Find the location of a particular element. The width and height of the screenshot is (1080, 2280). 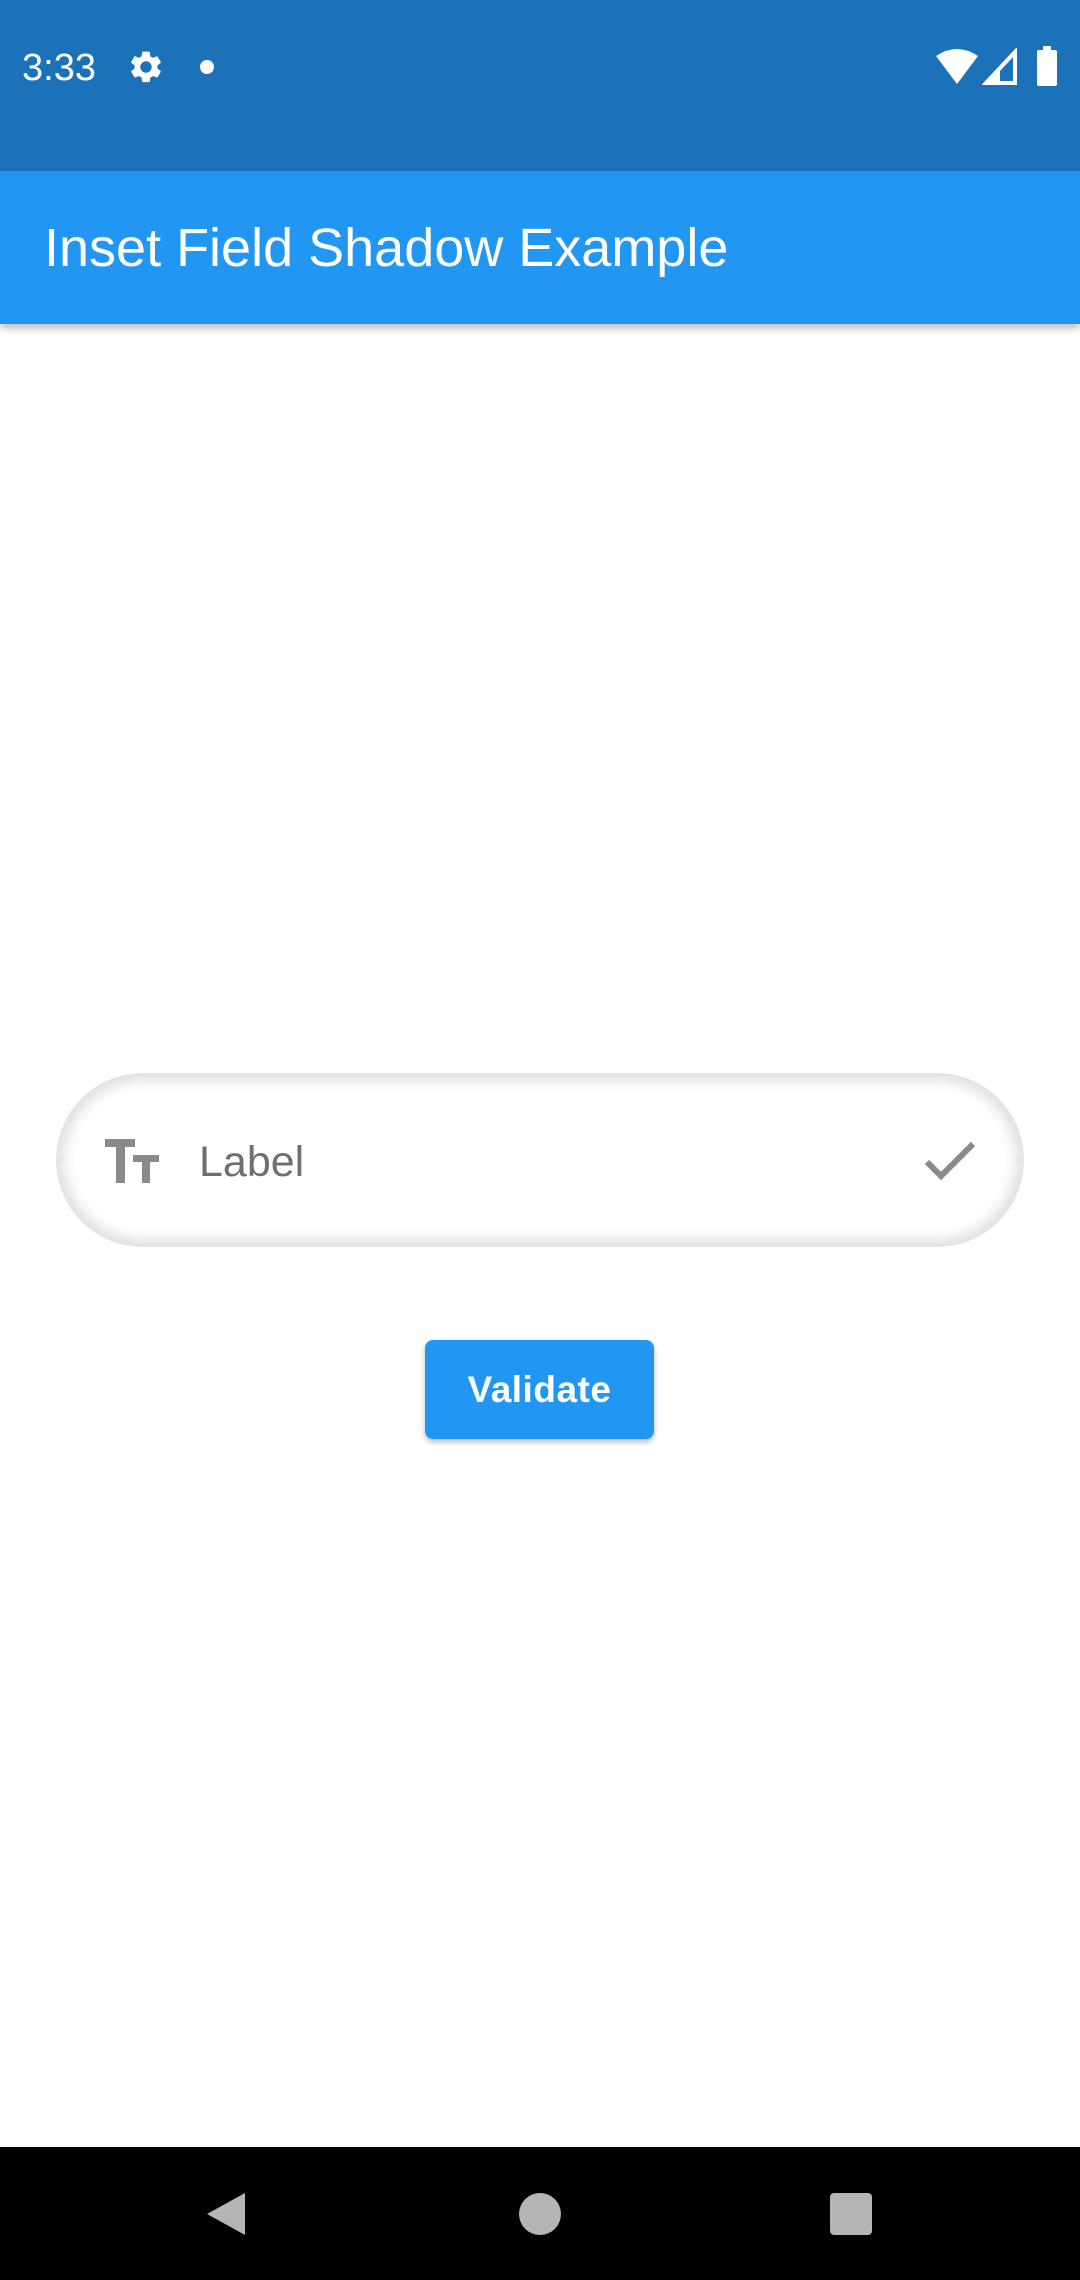

home-icon is located at coordinates (540, 2214).